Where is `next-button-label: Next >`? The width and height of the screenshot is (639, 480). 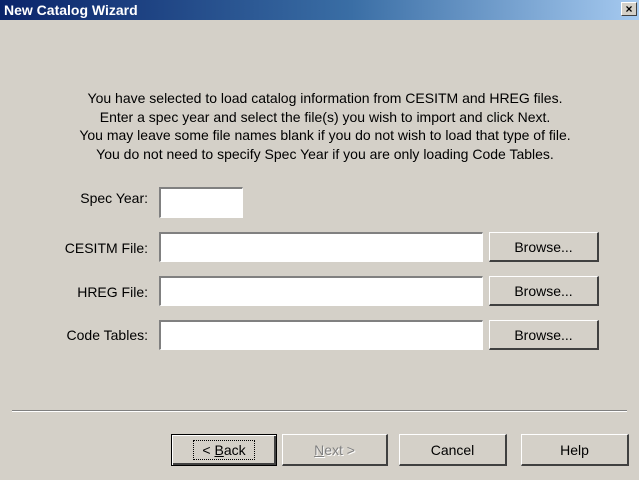 next-button-label: Next > is located at coordinates (334, 450).